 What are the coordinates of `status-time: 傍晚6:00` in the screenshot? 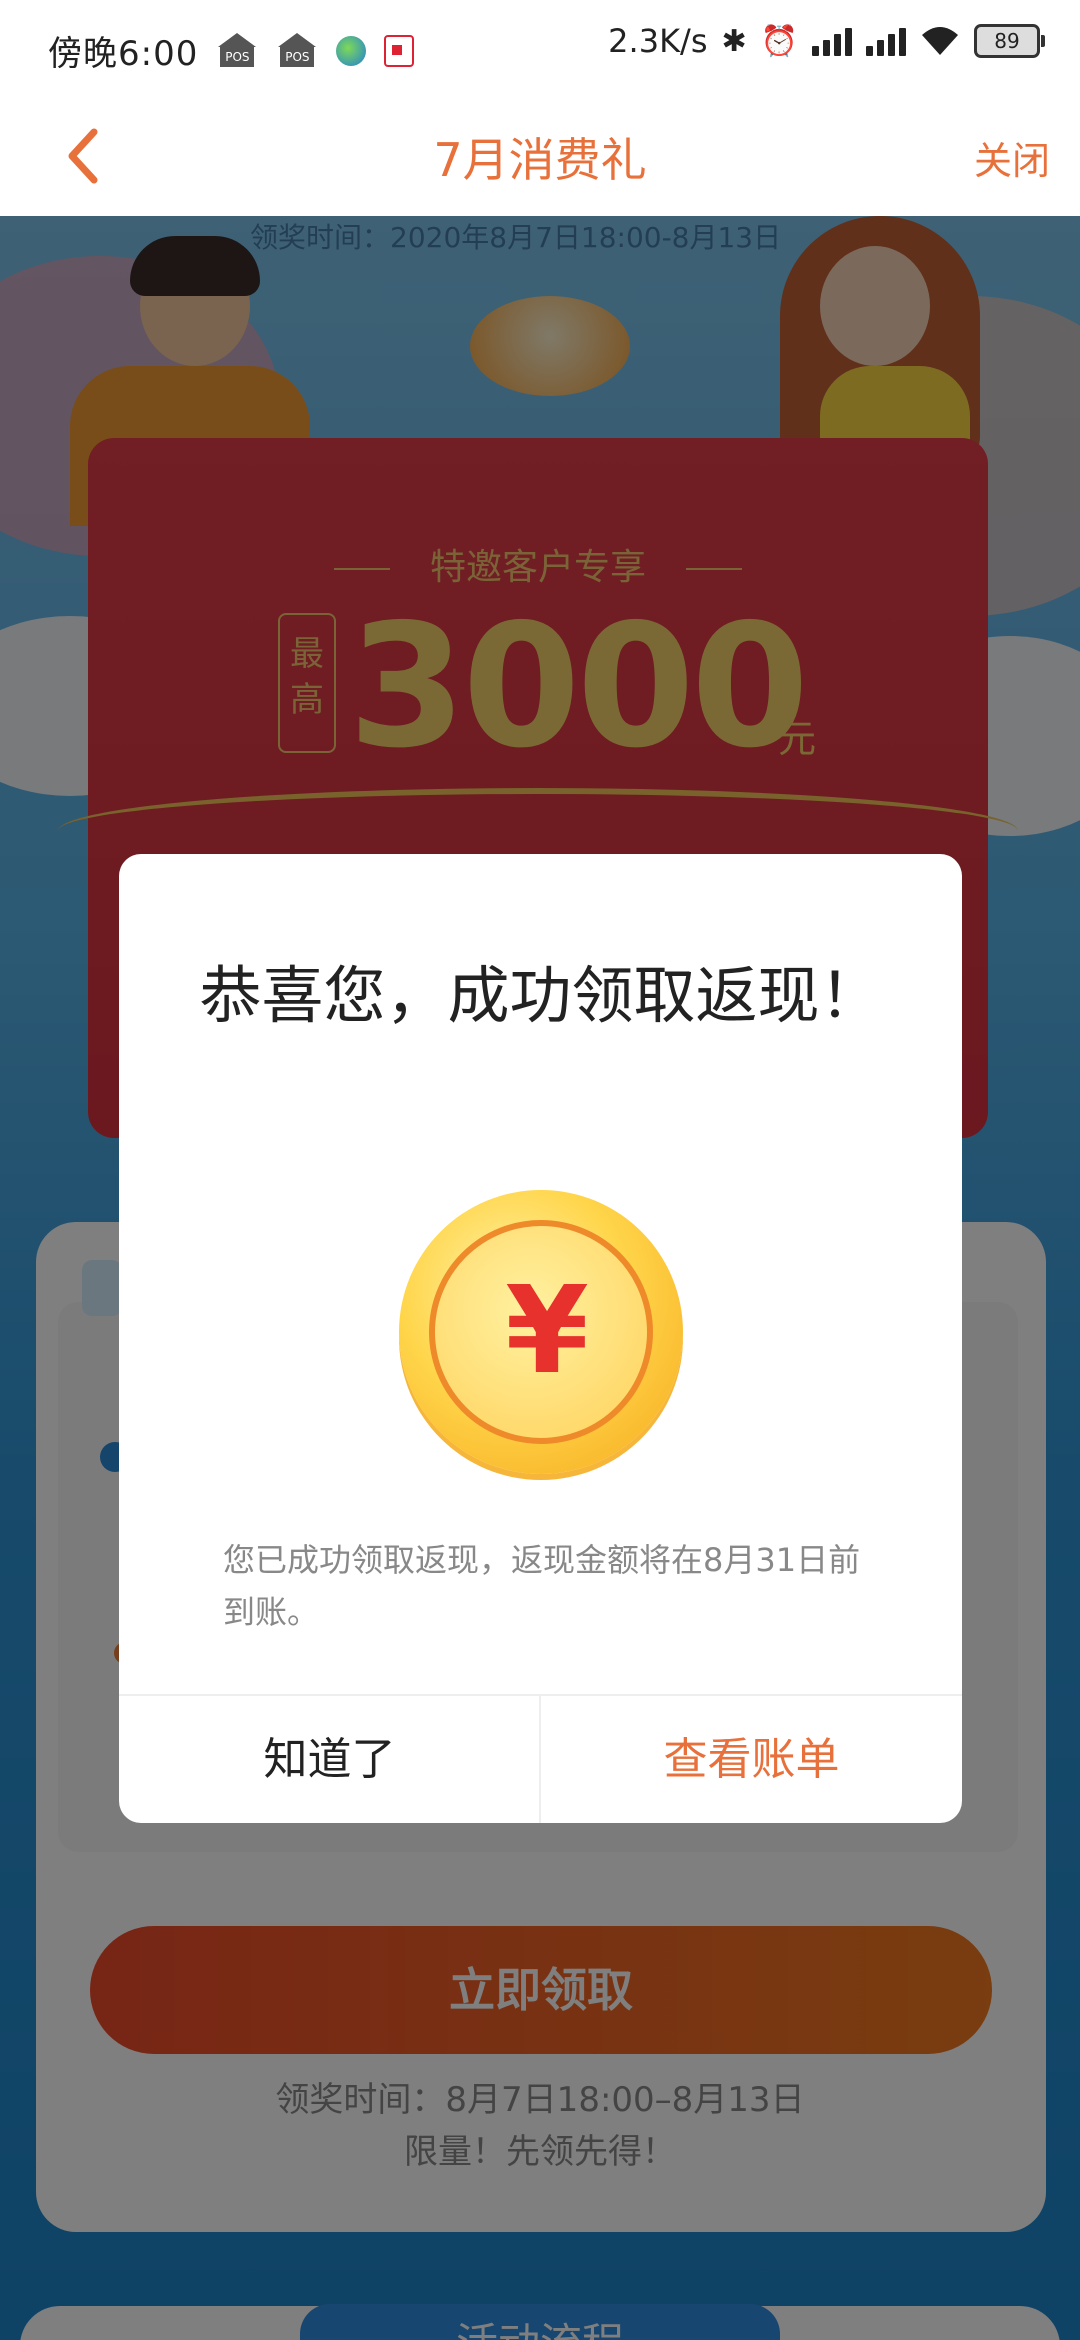 It's located at (123, 54).